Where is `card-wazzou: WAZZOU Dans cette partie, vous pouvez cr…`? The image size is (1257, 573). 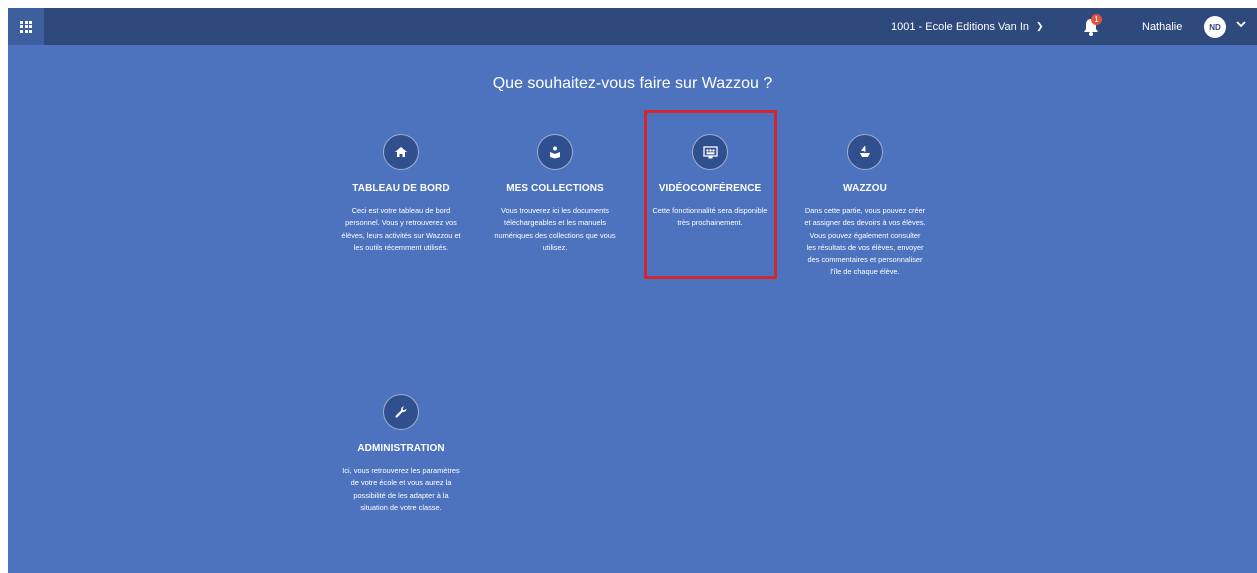 card-wazzou: WAZZOU Dans cette partie, vous pouvez cr… is located at coordinates (865, 206).